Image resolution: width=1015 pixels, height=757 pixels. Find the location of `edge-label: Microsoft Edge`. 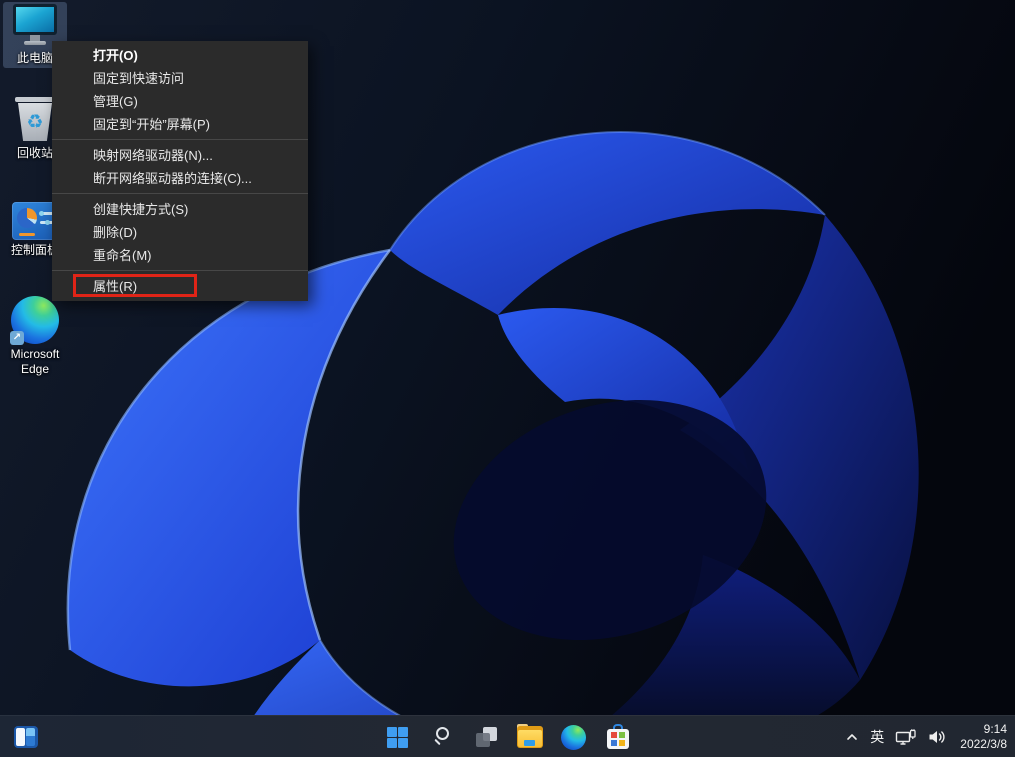

edge-label: Microsoft Edge is located at coordinates (35, 361).